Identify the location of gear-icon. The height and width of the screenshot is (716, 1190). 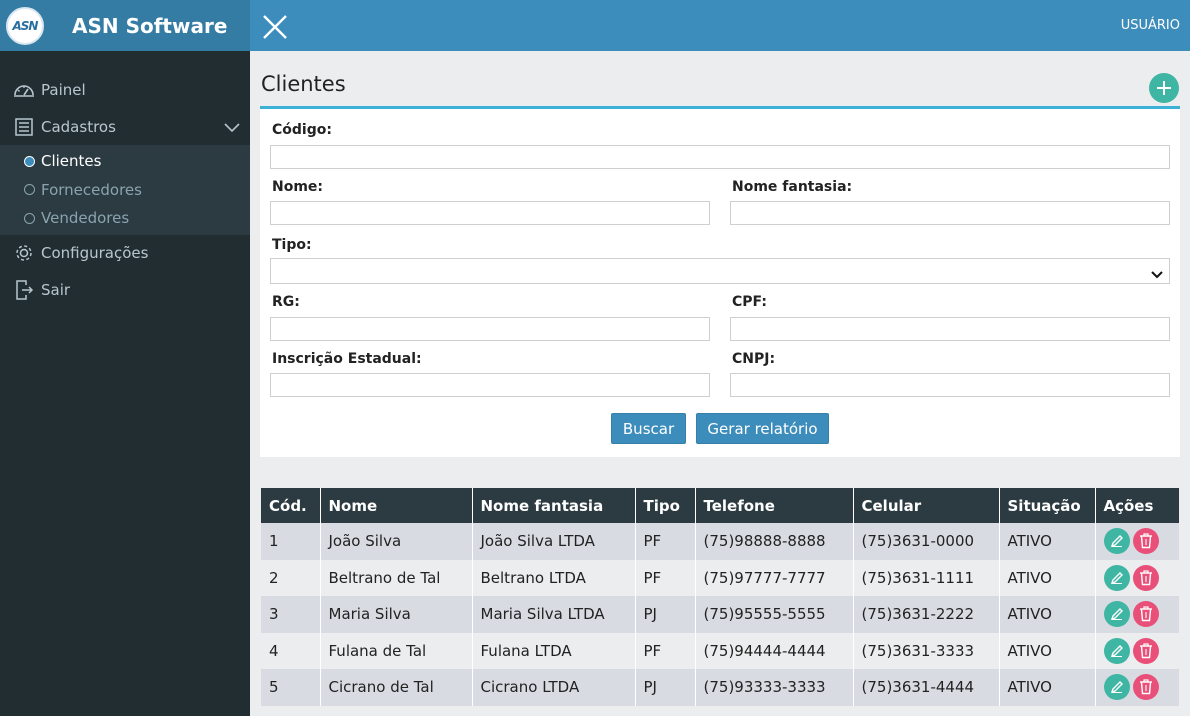
(24, 253).